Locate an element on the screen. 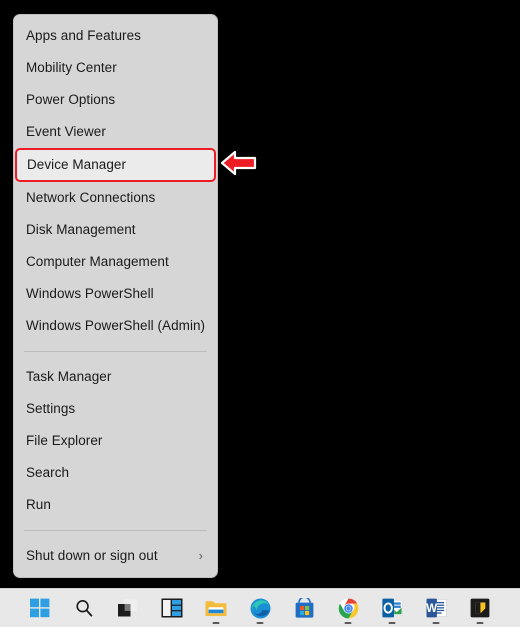 The height and width of the screenshot is (627, 520). menu-item-mobility-center: Mobility Center is located at coordinates (115, 68).